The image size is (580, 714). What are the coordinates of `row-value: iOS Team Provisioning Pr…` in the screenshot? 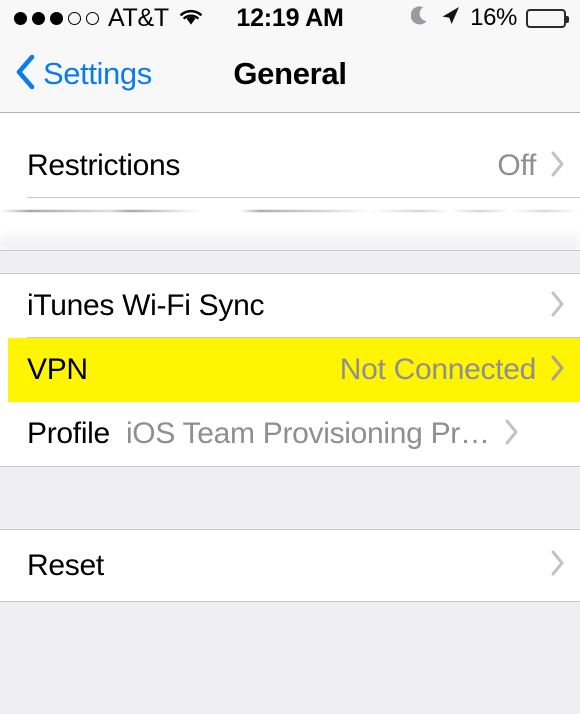 It's located at (307, 433).